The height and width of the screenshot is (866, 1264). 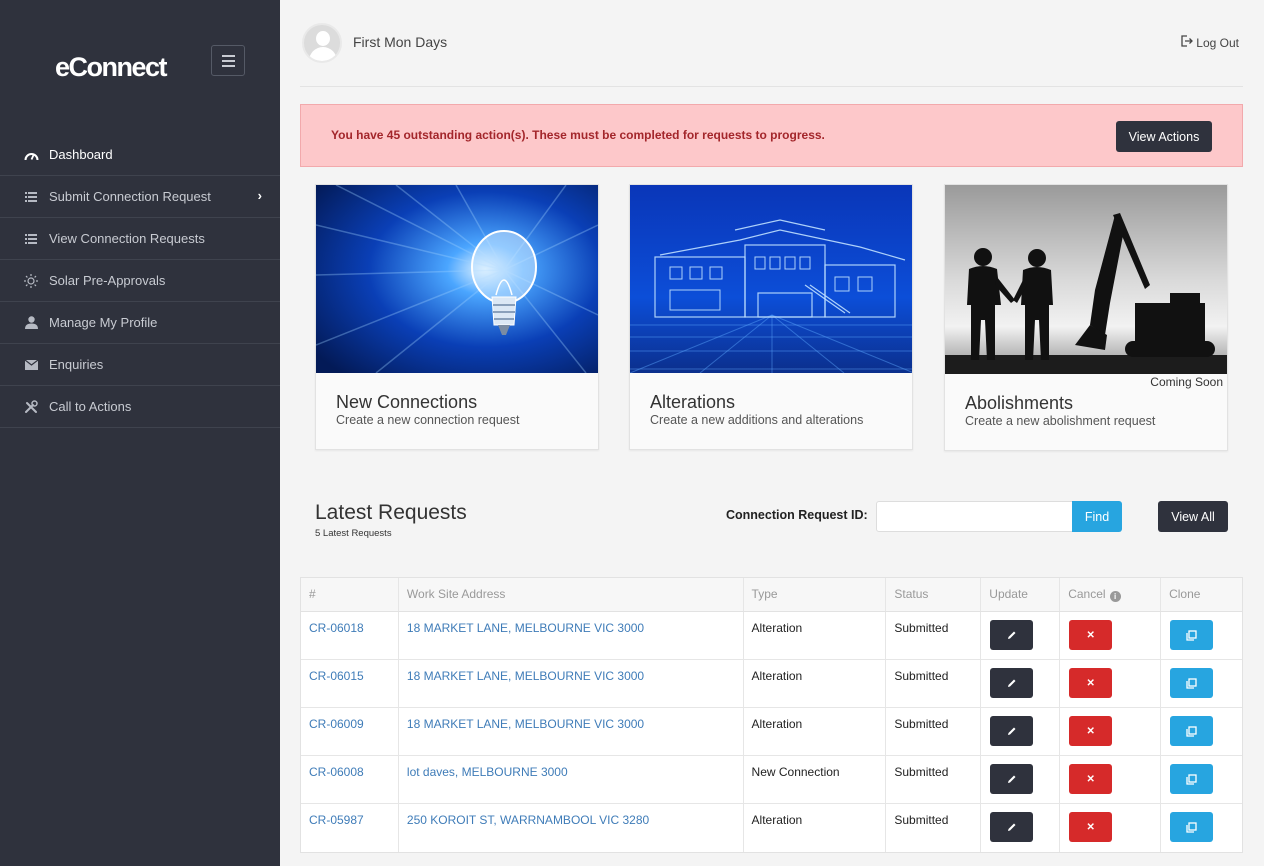 What do you see at coordinates (797, 515) in the screenshot?
I see `connection-request-id-label: Connection Request ID:` at bounding box center [797, 515].